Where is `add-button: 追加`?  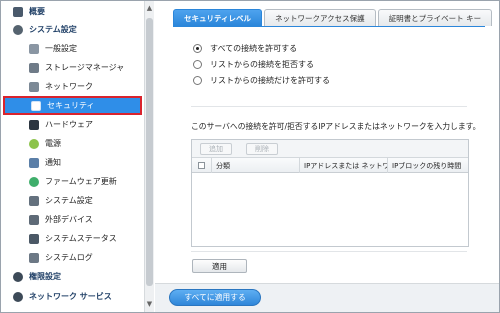
add-button: 追加 is located at coordinates (216, 149).